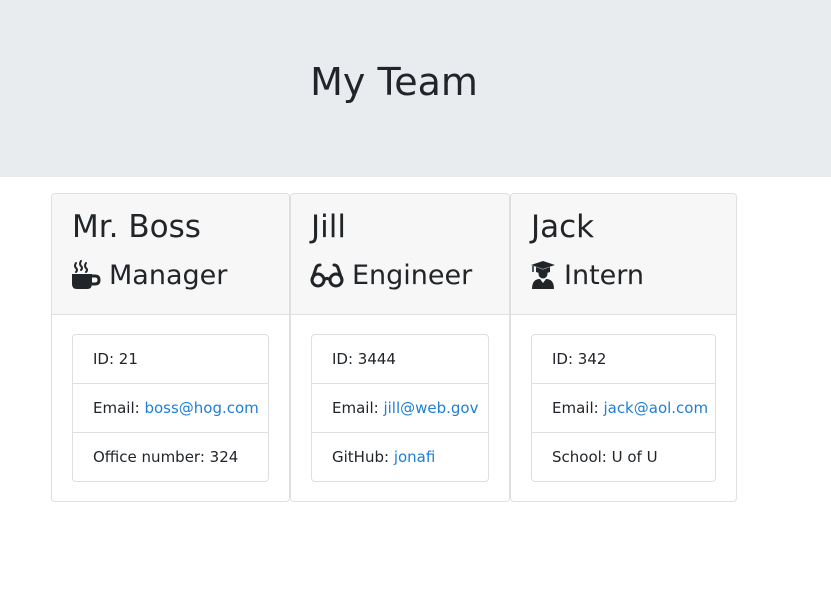 This screenshot has width=831, height=594. What do you see at coordinates (376, 359) in the screenshot?
I see `id-value: 3444` at bounding box center [376, 359].